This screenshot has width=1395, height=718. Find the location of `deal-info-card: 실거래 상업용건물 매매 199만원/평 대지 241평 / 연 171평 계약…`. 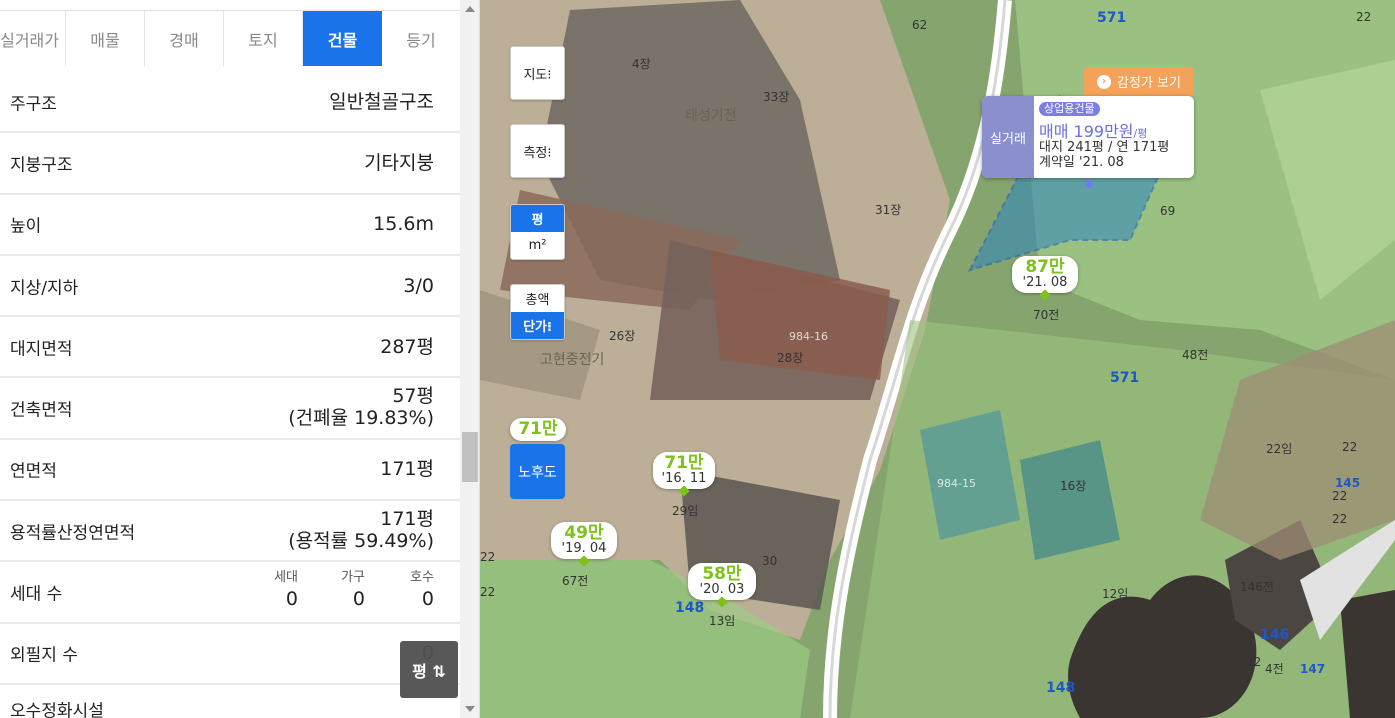

deal-info-card: 실거래 상업용건물 매매 199만원/평 대지 241평 / 연 171평 계약… is located at coordinates (1088, 137).